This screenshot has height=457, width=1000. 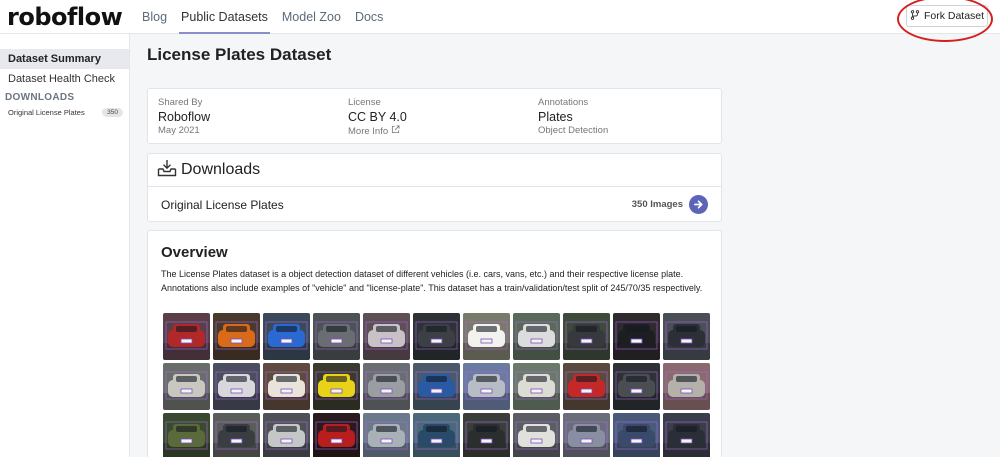 What do you see at coordinates (369, 17) in the screenshot?
I see `nav-link-docs: Docs` at bounding box center [369, 17].